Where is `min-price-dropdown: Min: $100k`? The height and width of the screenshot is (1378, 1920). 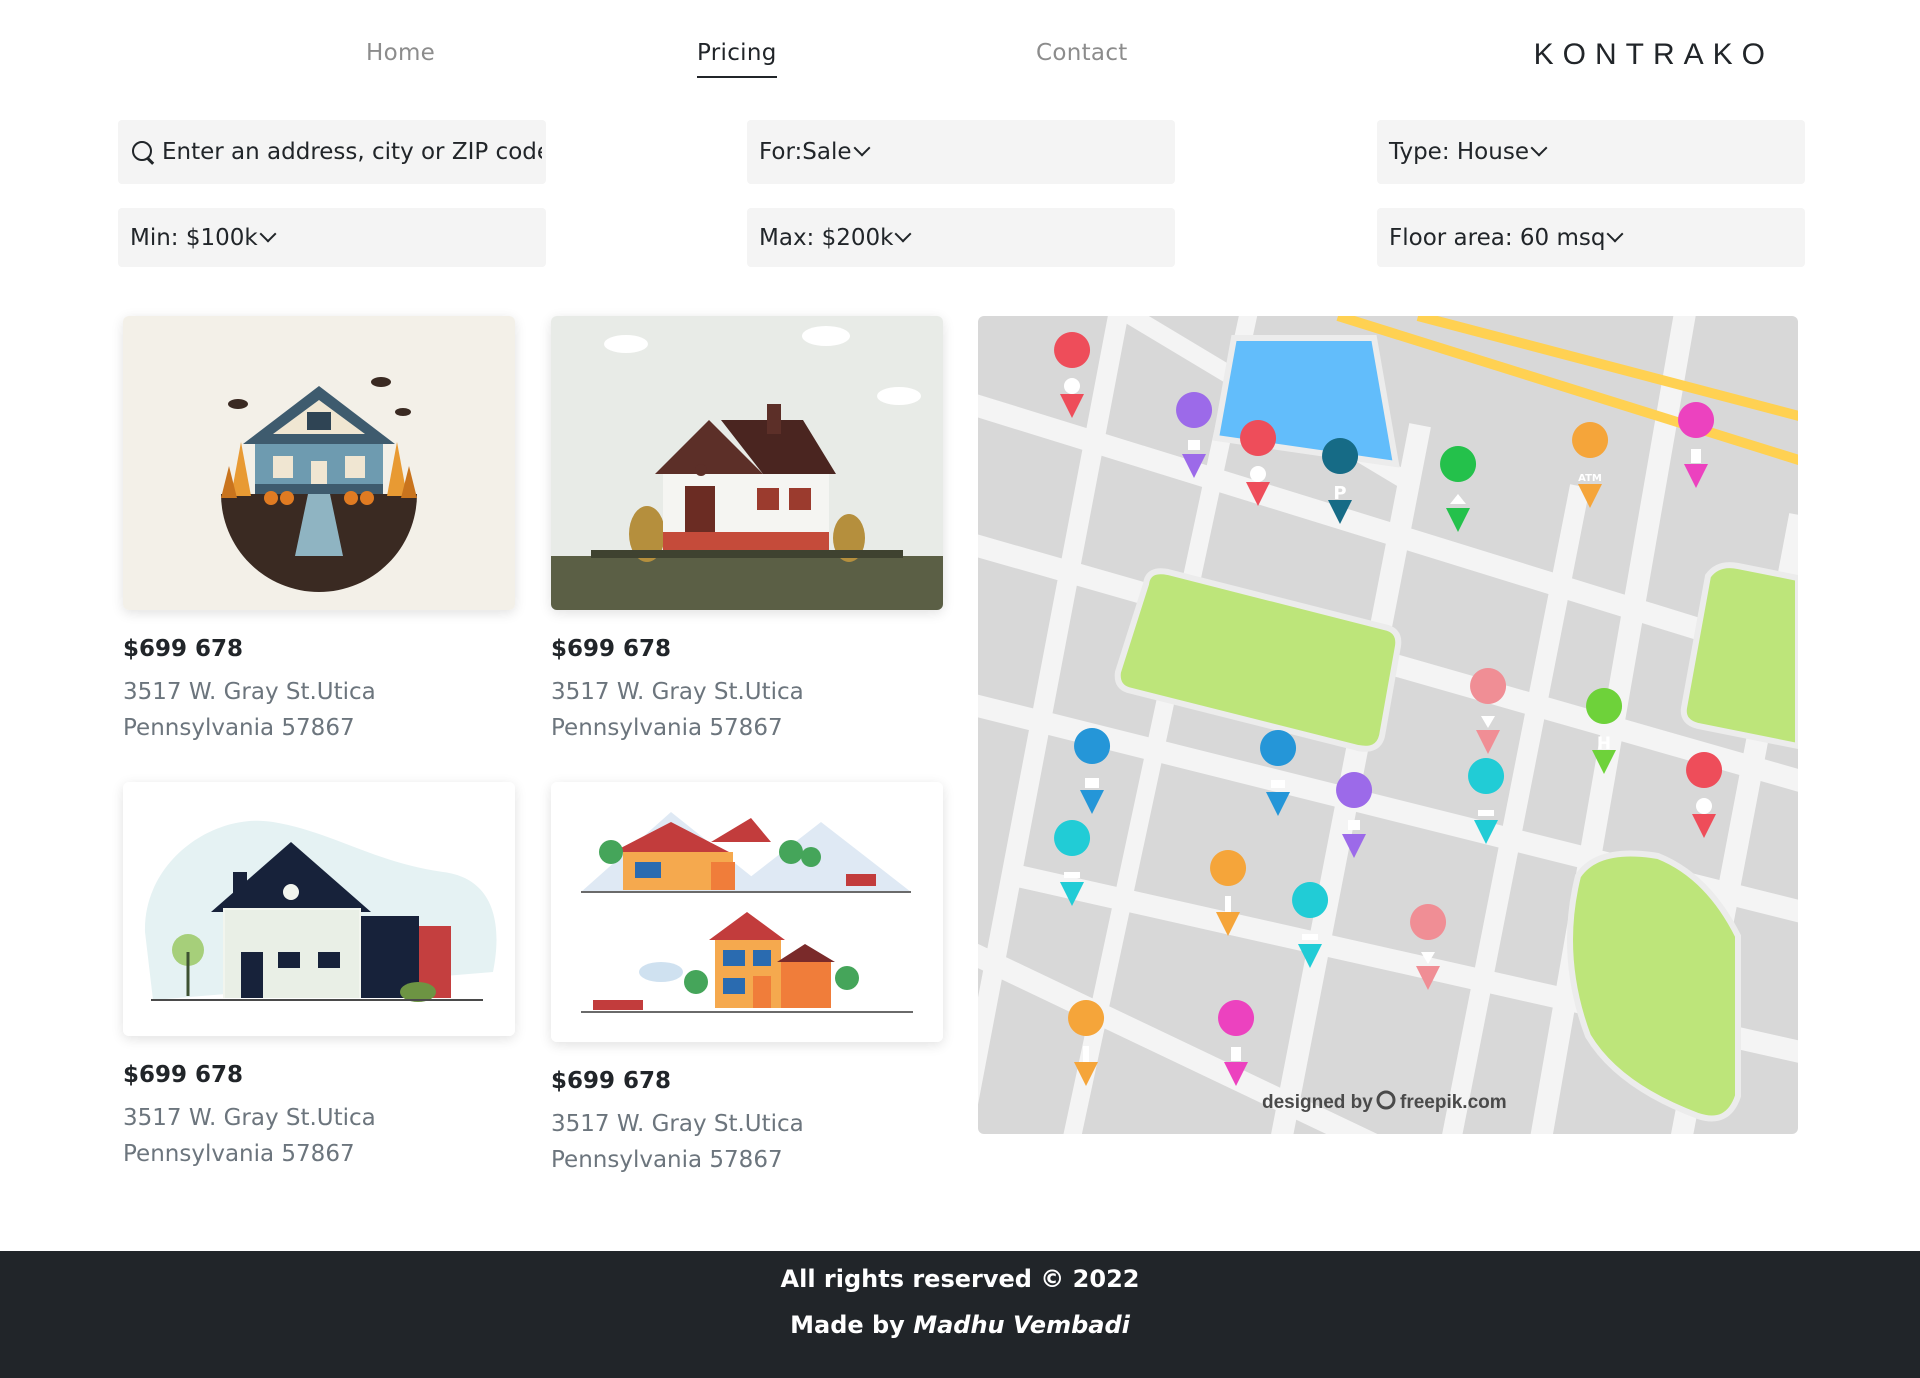 min-price-dropdown: Min: $100k is located at coordinates (332, 237).